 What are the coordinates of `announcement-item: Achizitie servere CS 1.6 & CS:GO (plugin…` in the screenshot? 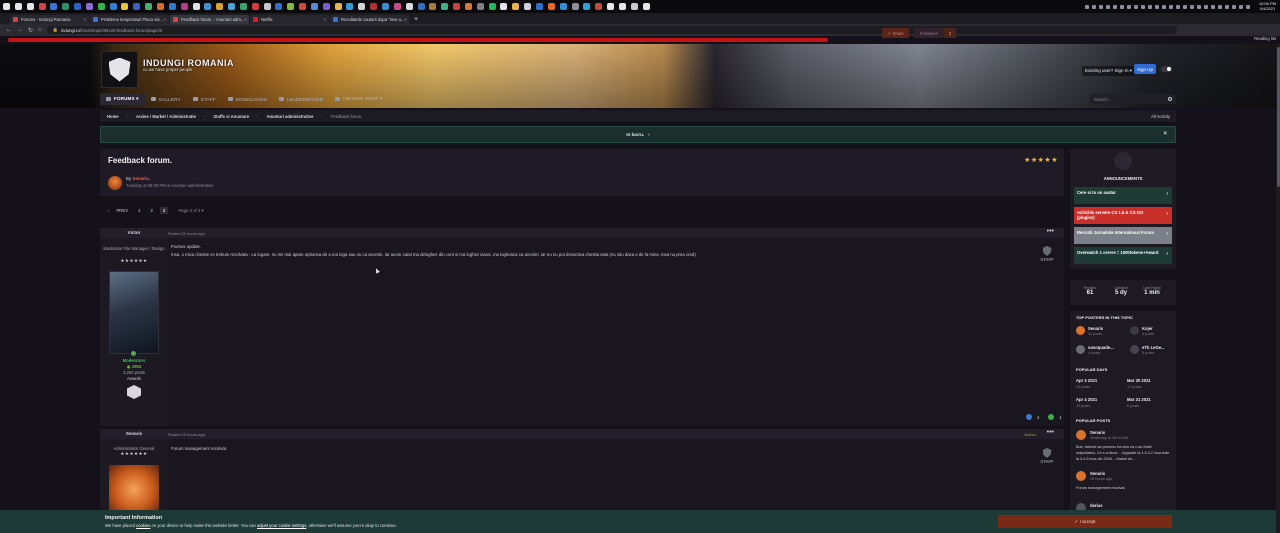 It's located at (1123, 215).